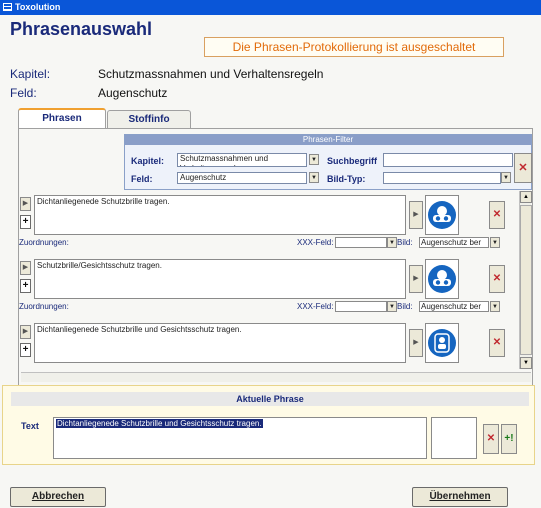  I want to click on phrase-text: Schutzbrille/Gesichtsschutz tragen., so click(220, 279).